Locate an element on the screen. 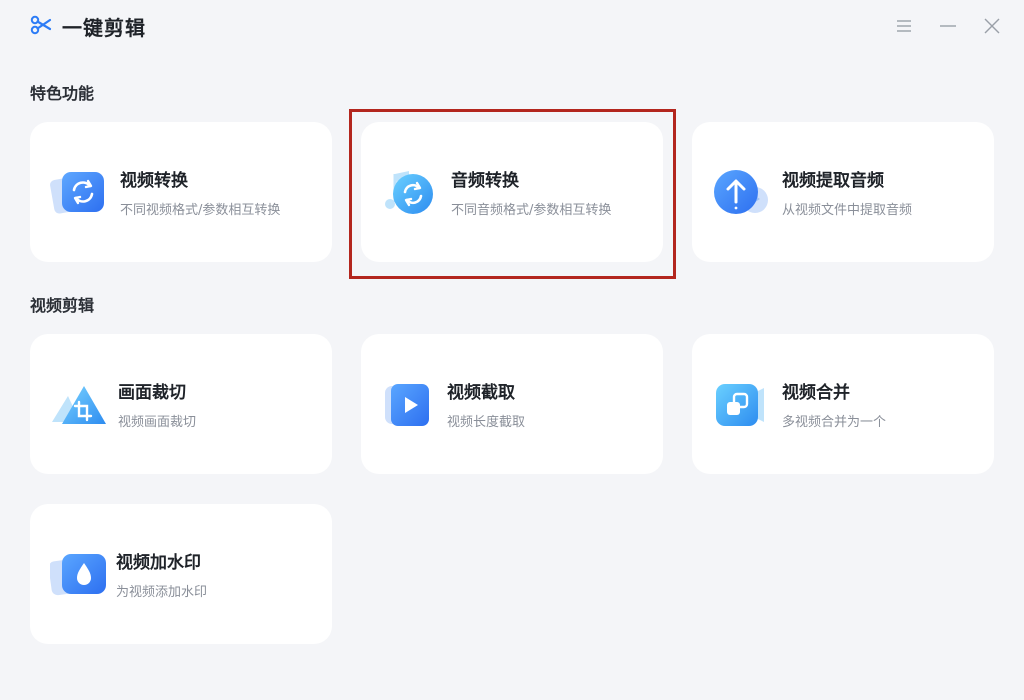  close-button is located at coordinates (992, 26).